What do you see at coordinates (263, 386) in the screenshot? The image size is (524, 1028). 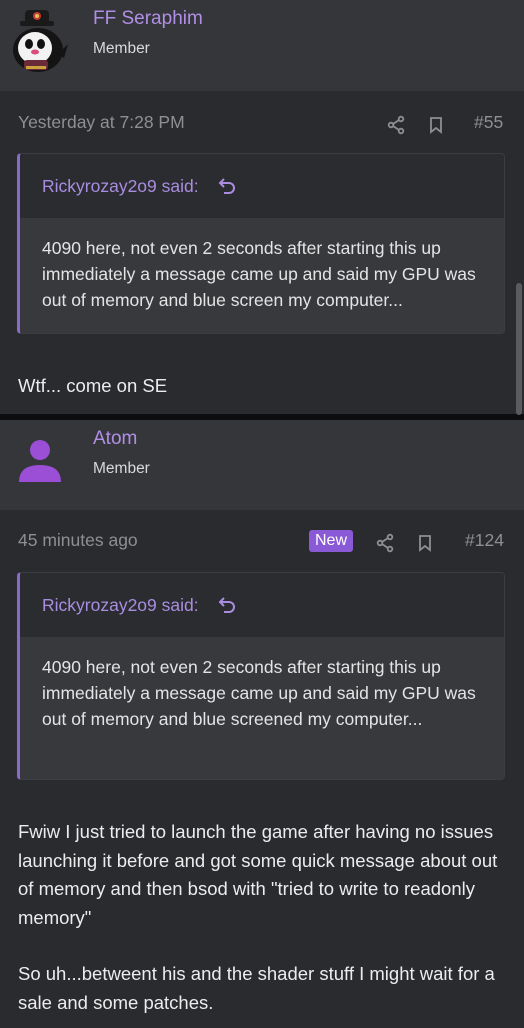 I see `post-message: Wtf... come on SE` at bounding box center [263, 386].